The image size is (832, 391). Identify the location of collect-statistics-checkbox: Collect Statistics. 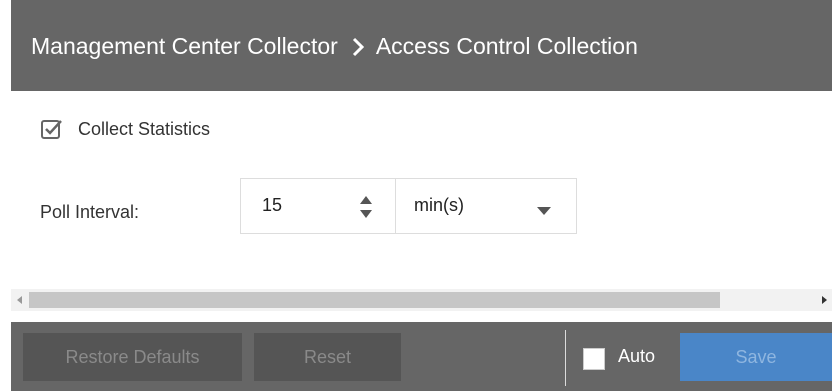
(125, 129).